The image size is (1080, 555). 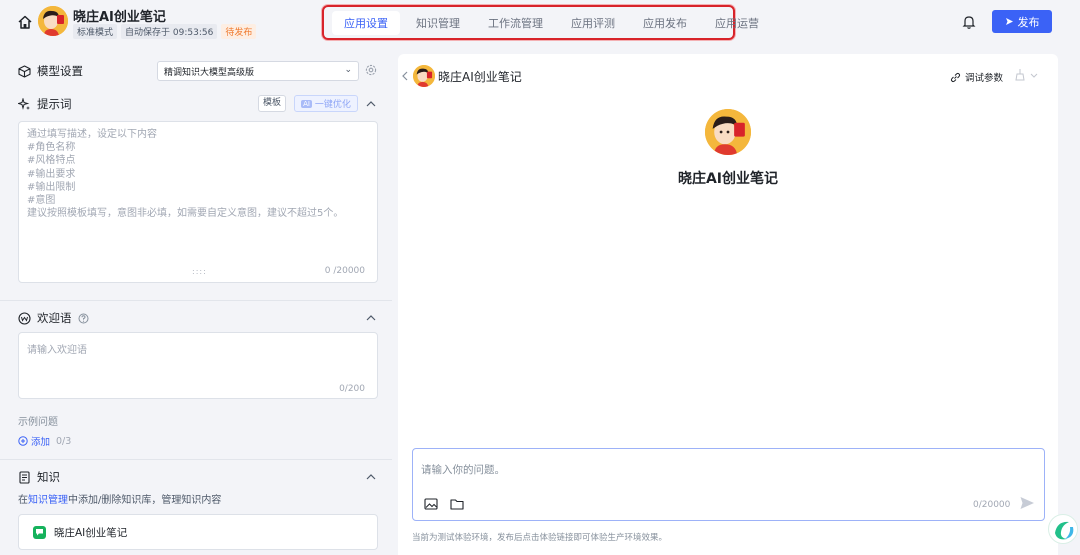 What do you see at coordinates (352, 389) in the screenshot?
I see `welcome-counter: 0/200` at bounding box center [352, 389].